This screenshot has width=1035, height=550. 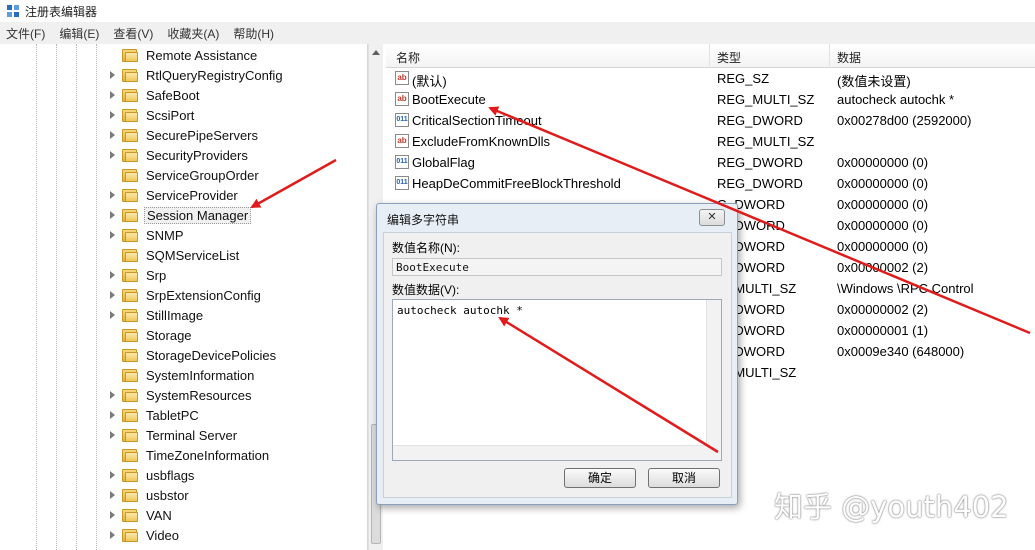 What do you see at coordinates (891, 507) in the screenshot?
I see `watermark: 知乎 @youth402` at bounding box center [891, 507].